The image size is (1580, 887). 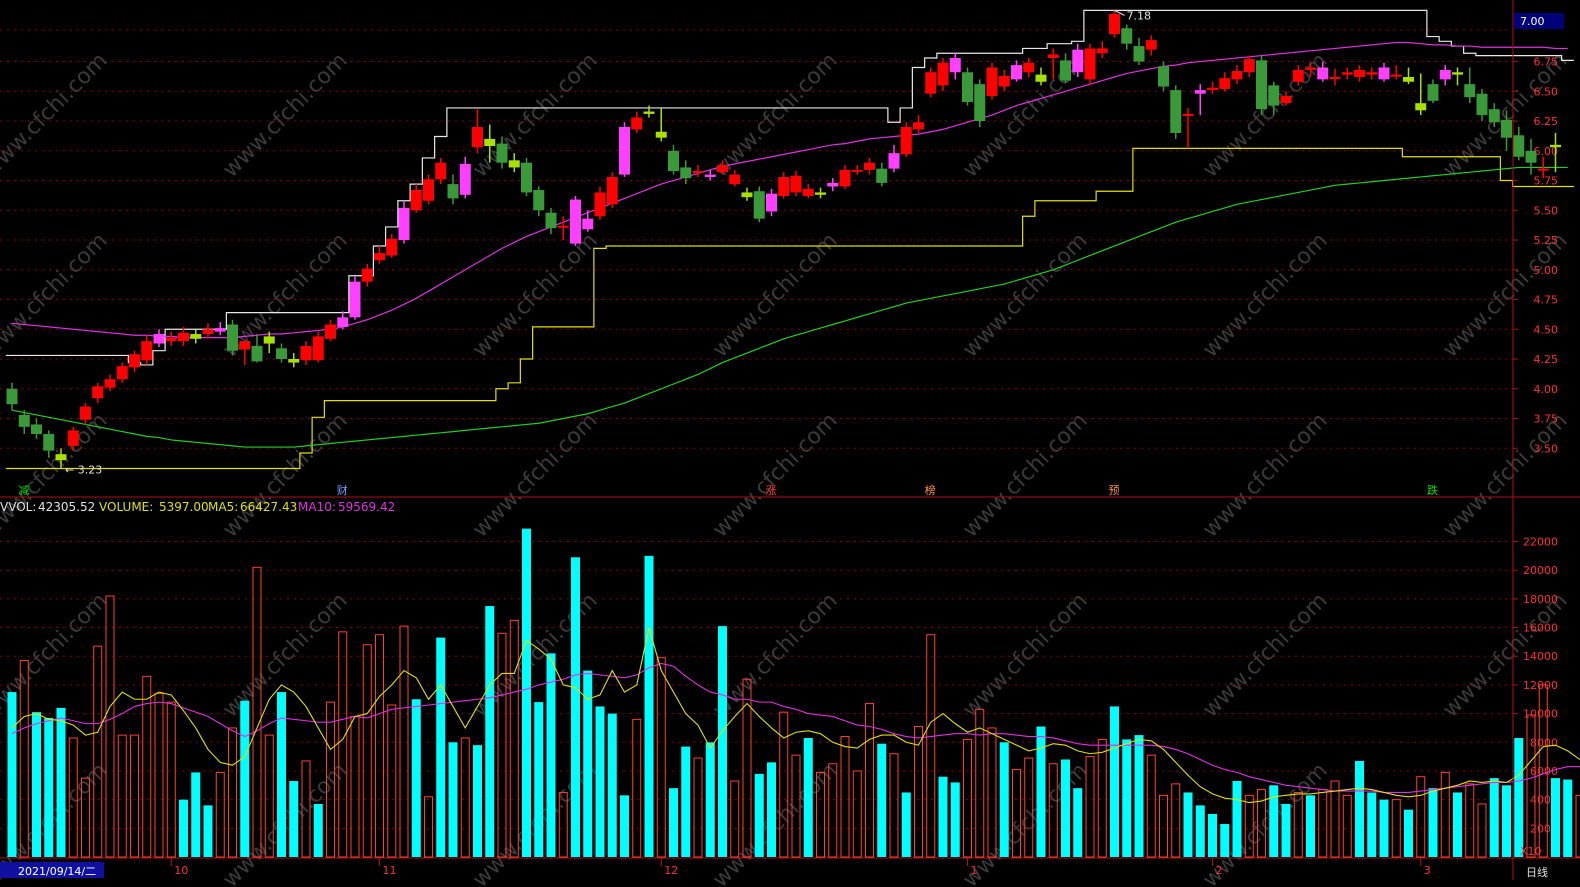 What do you see at coordinates (1432, 490) in the screenshot?
I see `event-marker: 跌` at bounding box center [1432, 490].